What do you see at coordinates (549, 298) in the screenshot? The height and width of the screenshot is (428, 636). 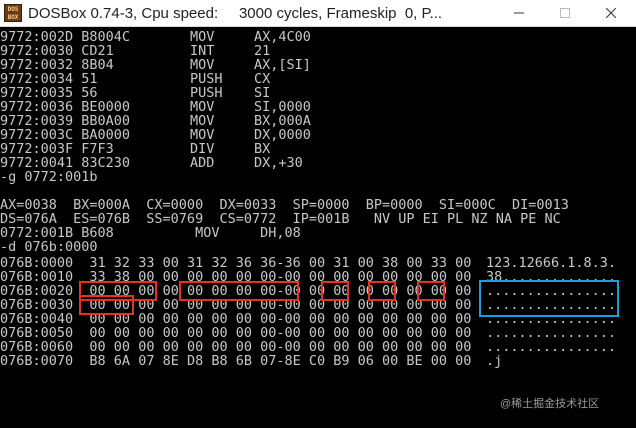 I see `highlight-box-ascii` at bounding box center [549, 298].